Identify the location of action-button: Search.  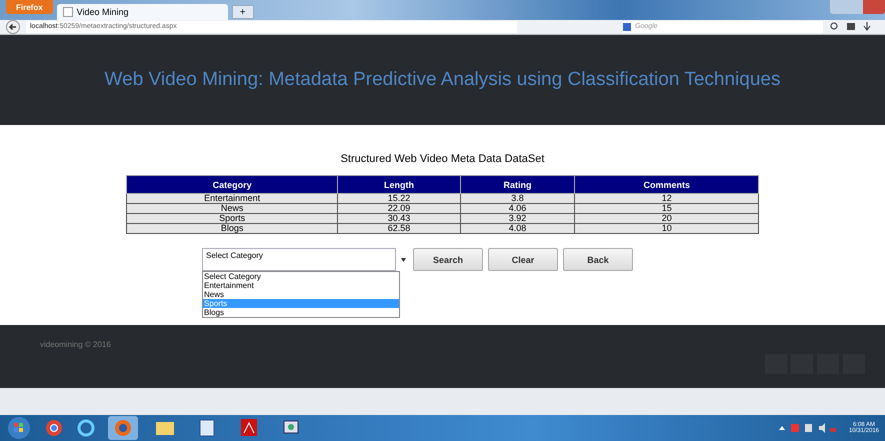
(448, 259).